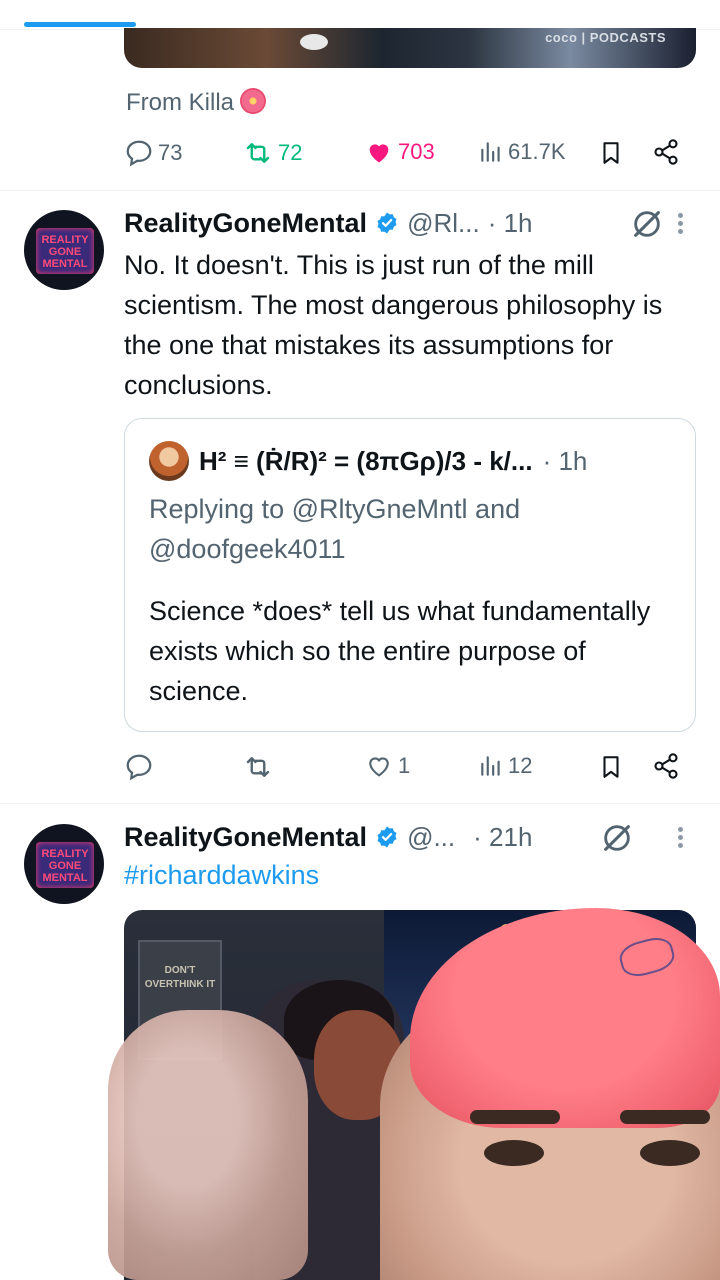 This screenshot has height=1280, width=720. I want to click on quote-header: H² ≡ (Ṙ/R)² = (8πGρ)/3 - k/... · 1h, so click(368, 461).